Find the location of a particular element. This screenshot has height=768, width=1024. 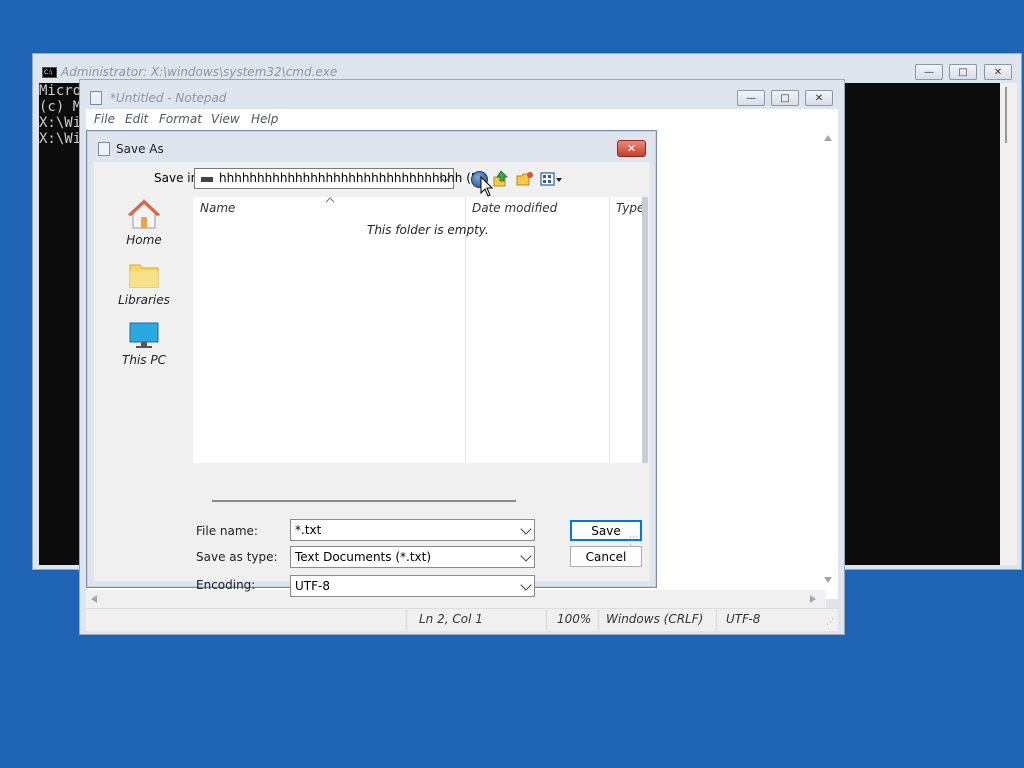

notepad-menubar: File Edit Format View Help is located at coordinates (462, 119).